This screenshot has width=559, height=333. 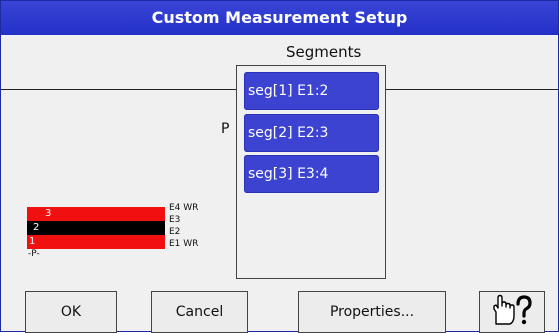 I want to click on electrode-diagram: 3 2 1, so click(x=96, y=228).